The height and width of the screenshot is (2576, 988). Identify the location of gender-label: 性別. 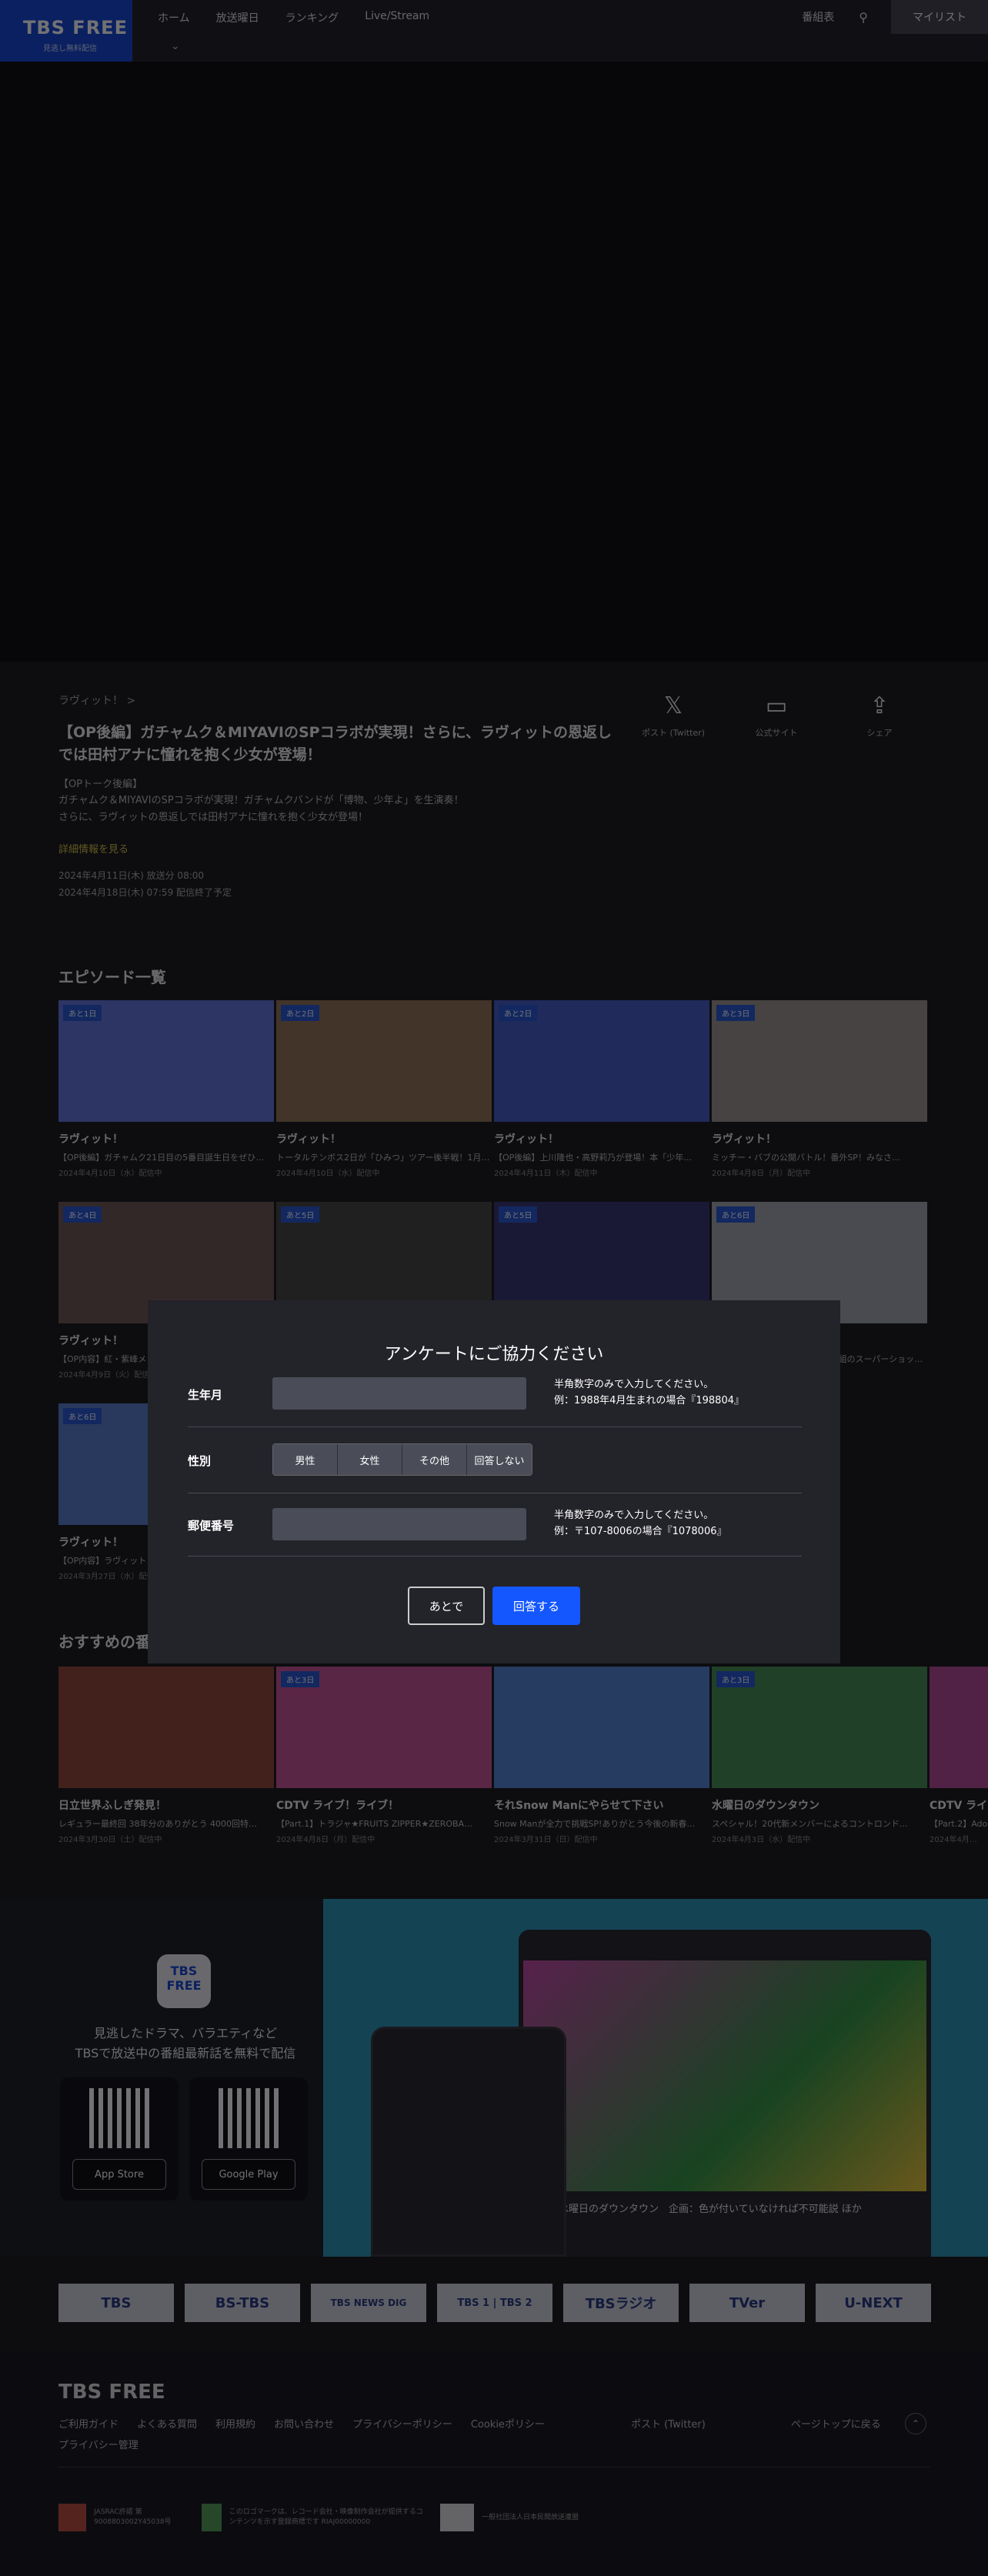
(200, 1461).